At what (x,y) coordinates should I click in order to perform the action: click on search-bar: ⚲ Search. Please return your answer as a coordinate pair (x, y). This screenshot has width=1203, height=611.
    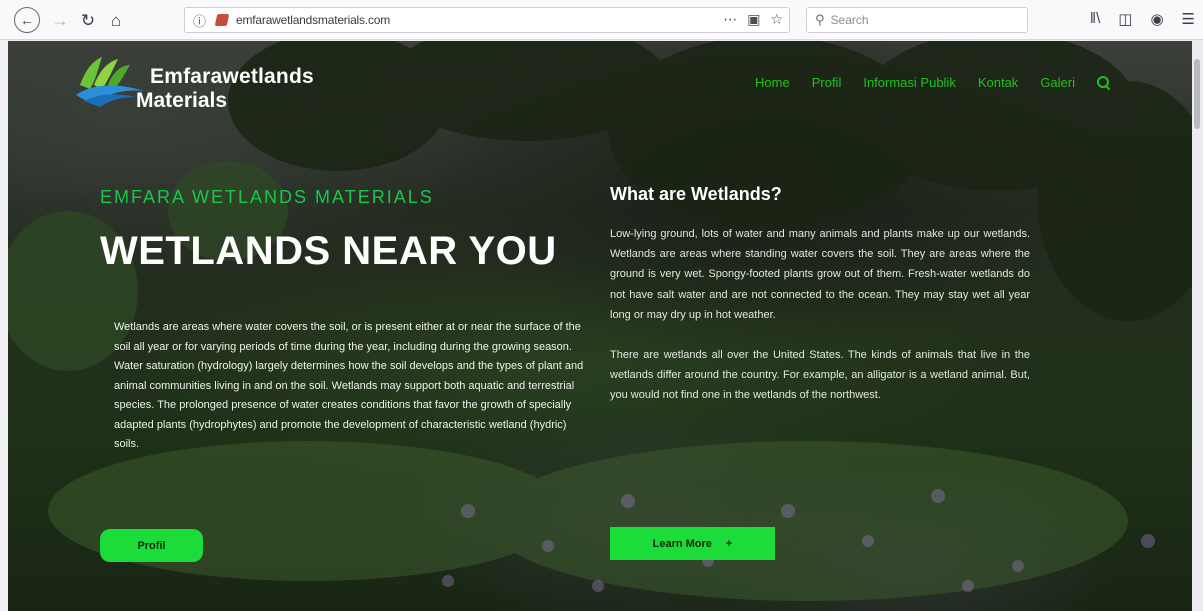
    Looking at the image, I should click on (917, 20).